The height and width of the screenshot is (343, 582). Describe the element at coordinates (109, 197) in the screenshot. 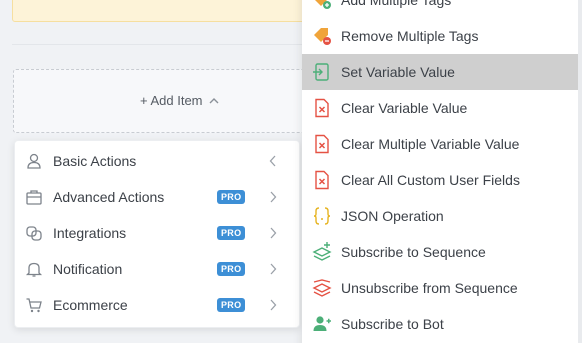

I see `category-label: Advanced Actions` at that location.